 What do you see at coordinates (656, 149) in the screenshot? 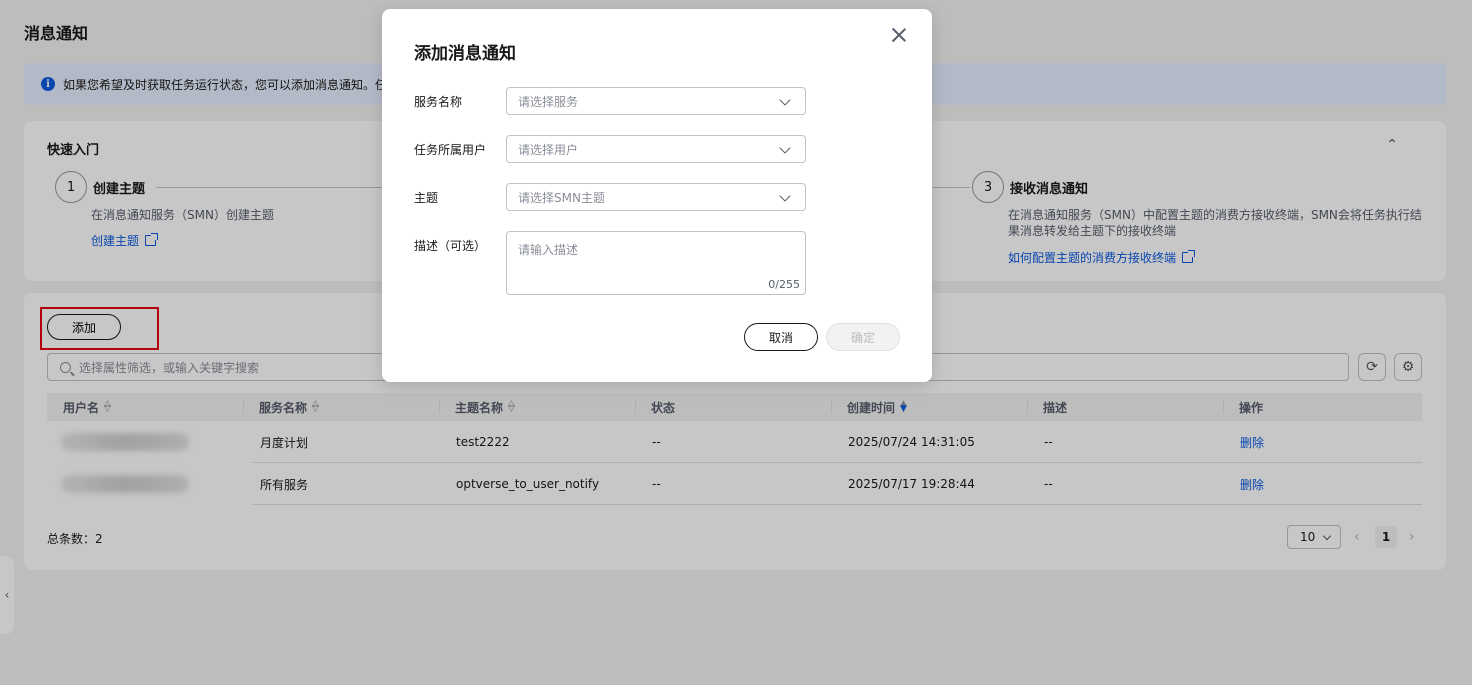
I see `user-select: 请选择用户` at bounding box center [656, 149].